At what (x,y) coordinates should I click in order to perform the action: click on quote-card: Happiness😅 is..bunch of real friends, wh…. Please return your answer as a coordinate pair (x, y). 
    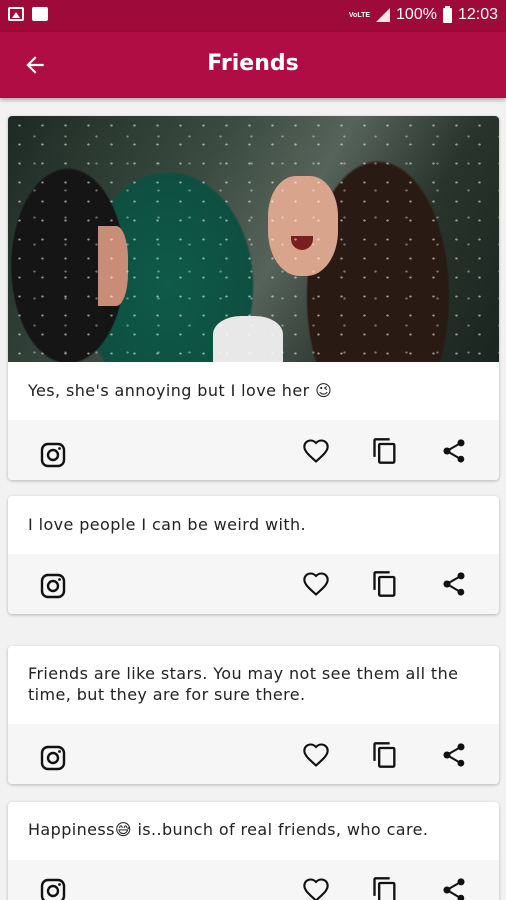
    Looking at the image, I should click on (253, 851).